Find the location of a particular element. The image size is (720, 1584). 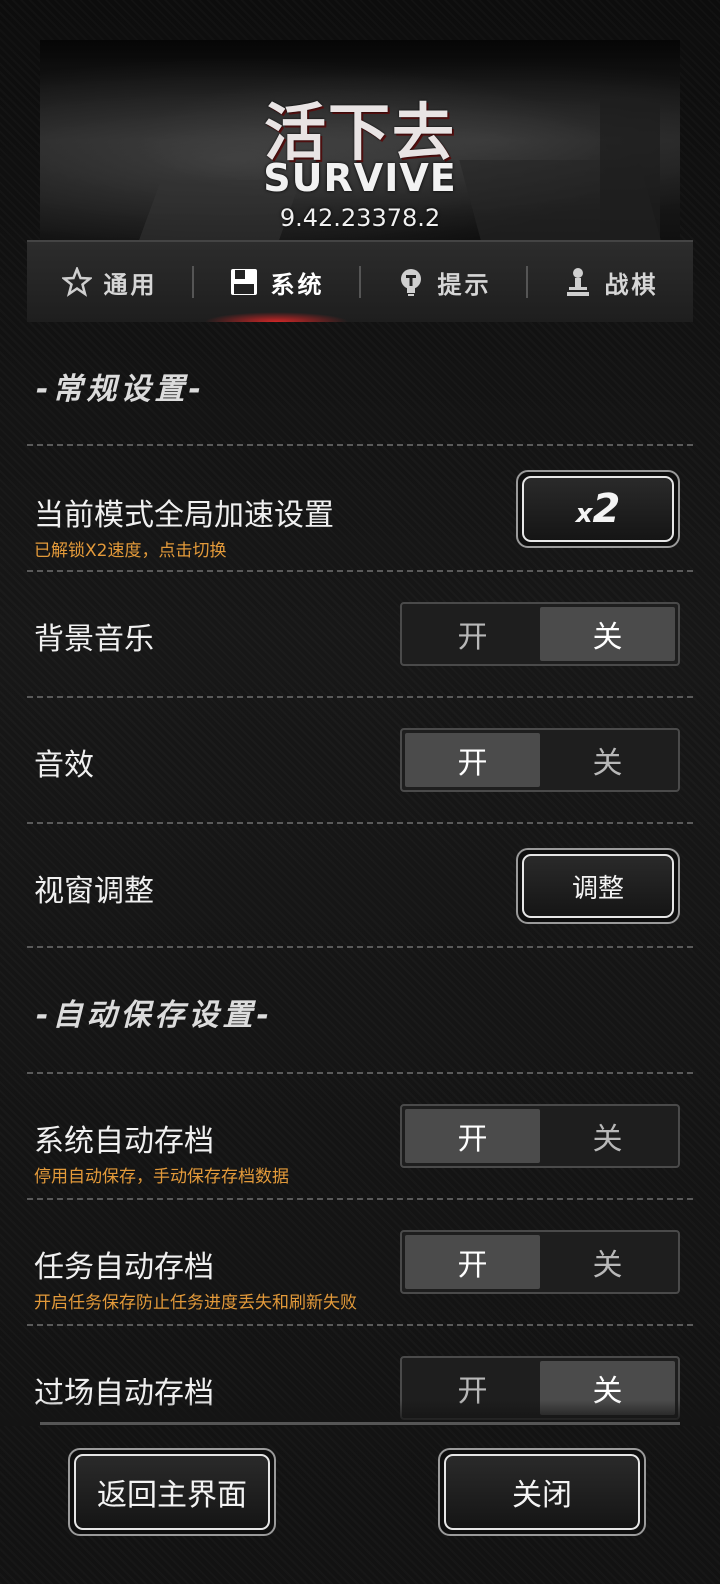

sfx-toggle: 开 关 is located at coordinates (540, 760).